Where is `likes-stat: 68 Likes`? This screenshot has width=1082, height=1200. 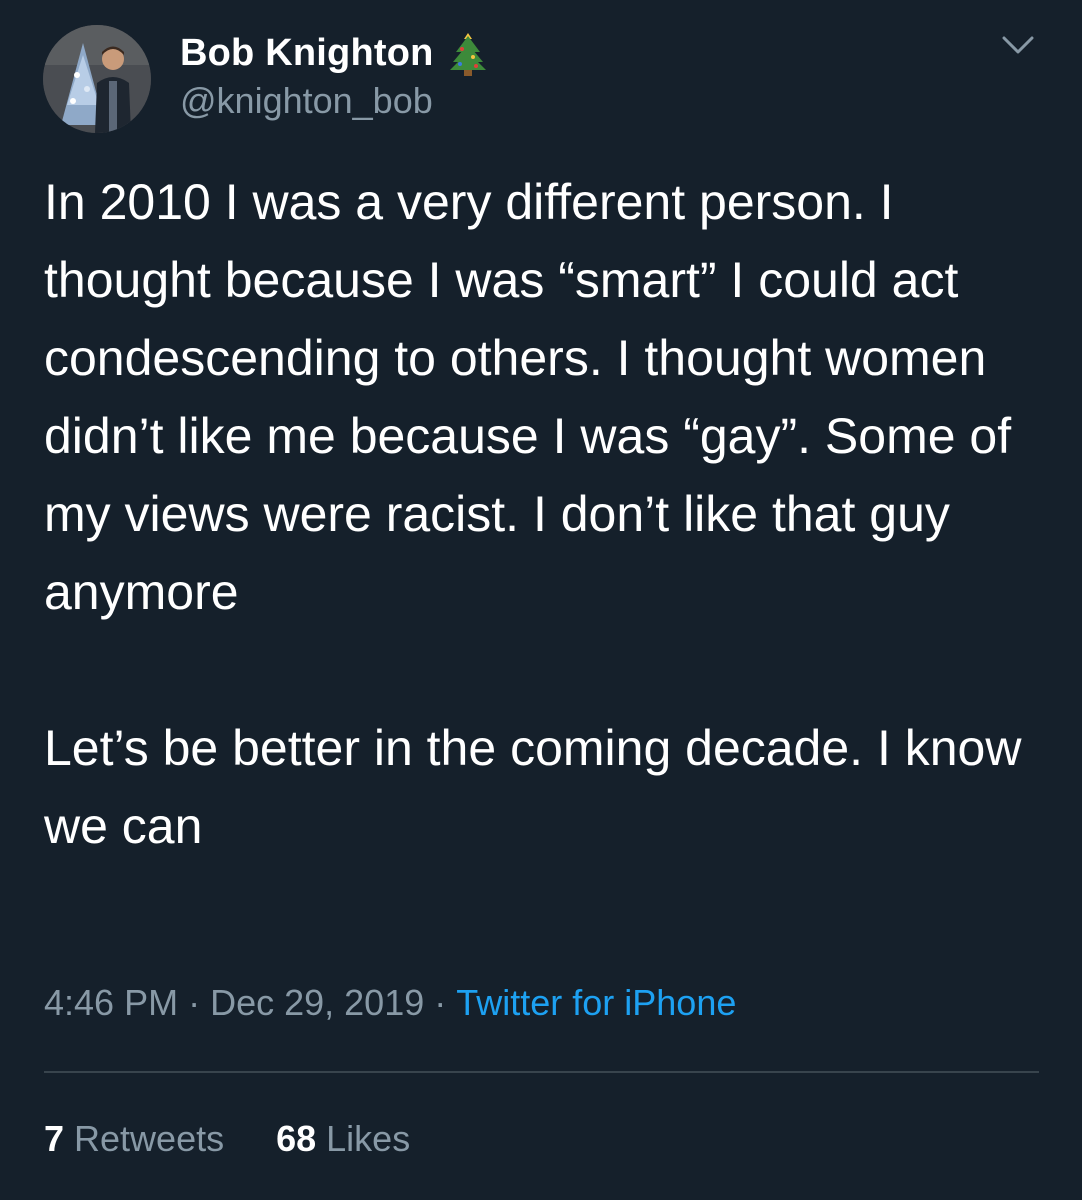 likes-stat: 68 Likes is located at coordinates (343, 1138).